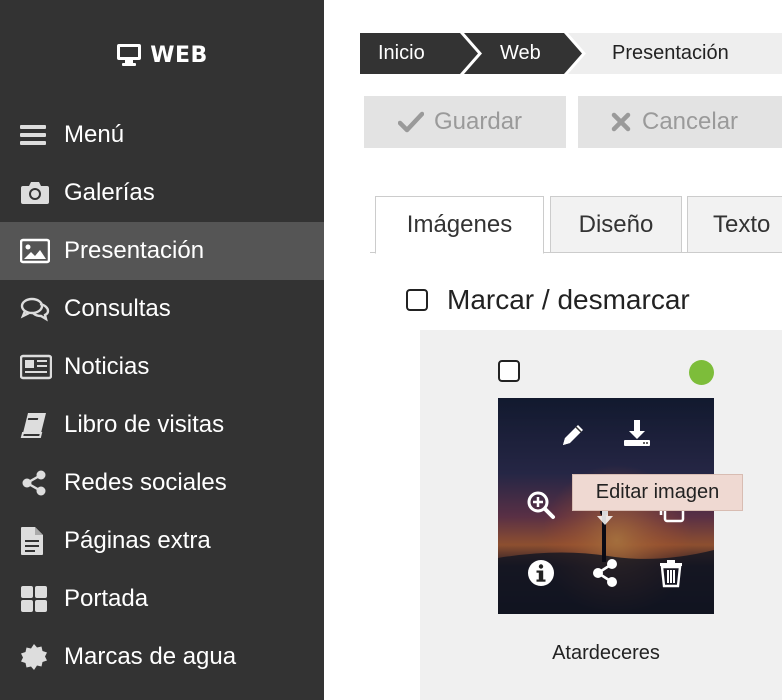 The image size is (782, 700). I want to click on mark-all-label: Marcar / desmarcar, so click(568, 299).